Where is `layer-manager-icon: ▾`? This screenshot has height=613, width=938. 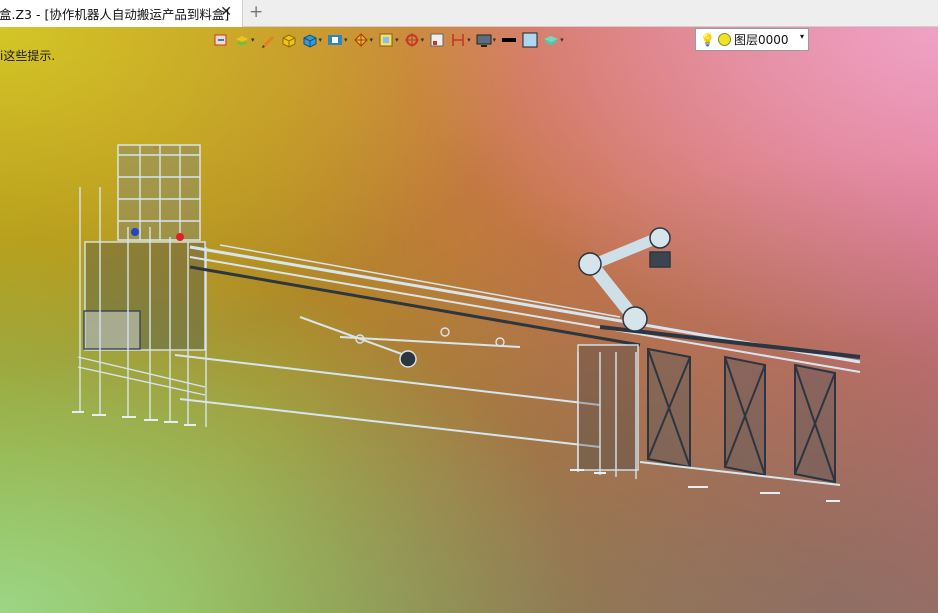 layer-manager-icon: ▾ is located at coordinates (244, 40).